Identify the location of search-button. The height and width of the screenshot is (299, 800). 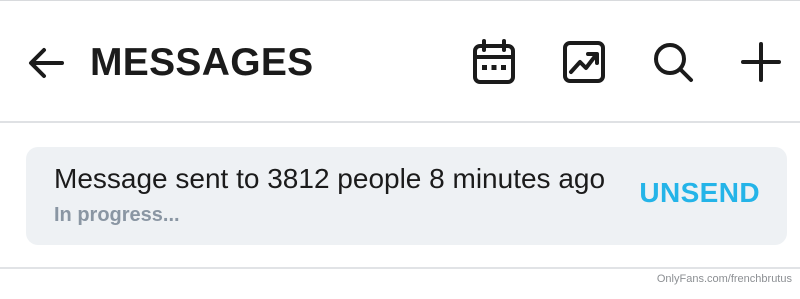
(673, 62).